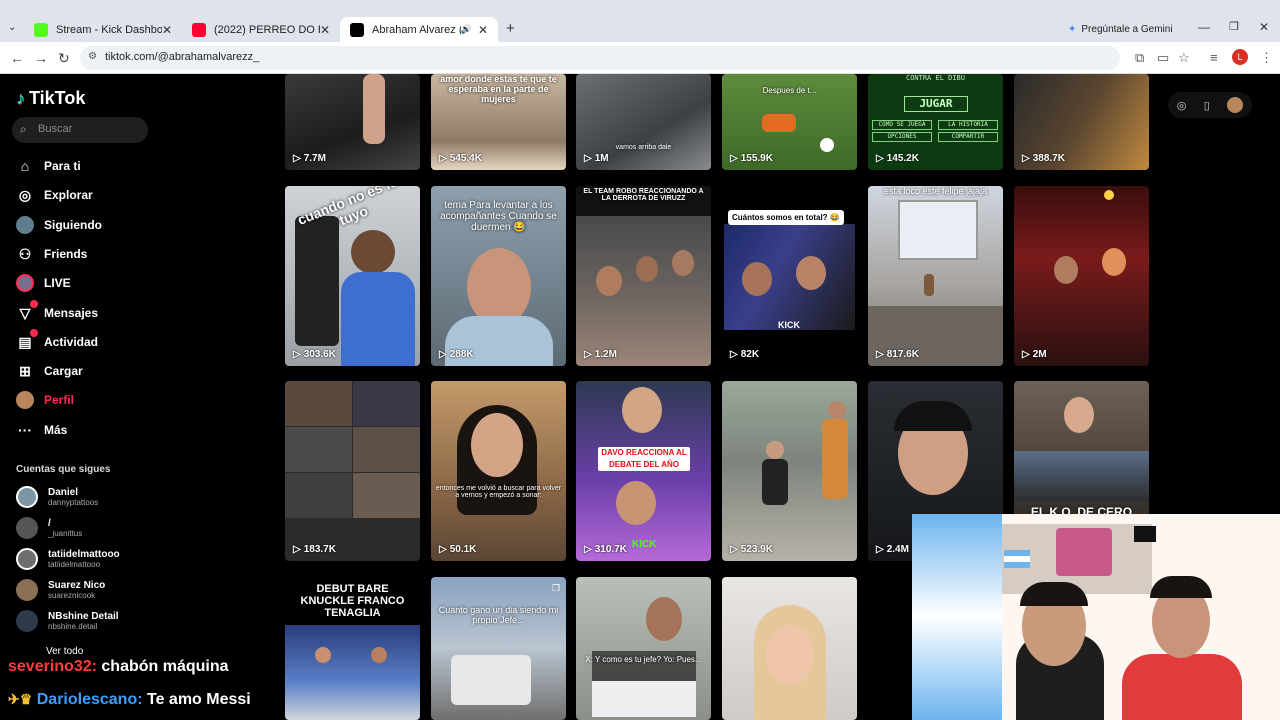 This screenshot has width=1280, height=720. What do you see at coordinates (601, 158) in the screenshot?
I see `view-count-text: 1M` at bounding box center [601, 158].